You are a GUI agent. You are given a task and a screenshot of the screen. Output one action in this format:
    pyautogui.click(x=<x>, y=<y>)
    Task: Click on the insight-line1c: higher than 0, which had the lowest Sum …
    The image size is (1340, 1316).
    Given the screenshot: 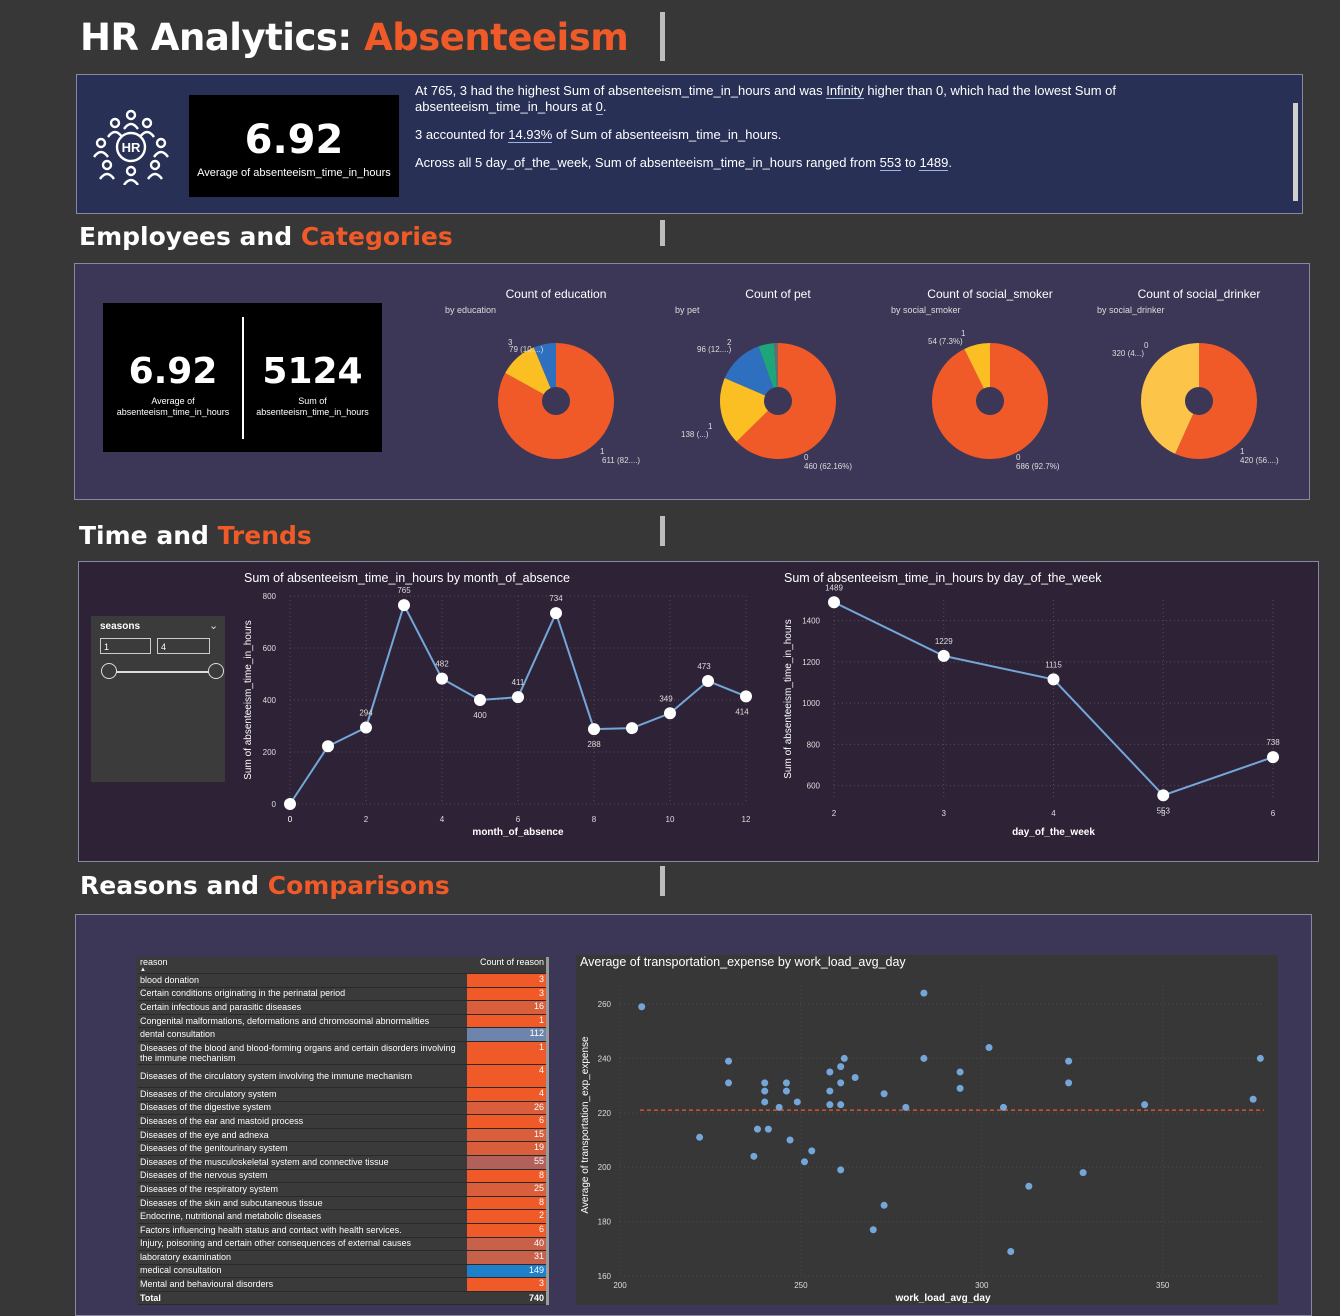 What is the action you would take?
    pyautogui.click(x=989, y=90)
    